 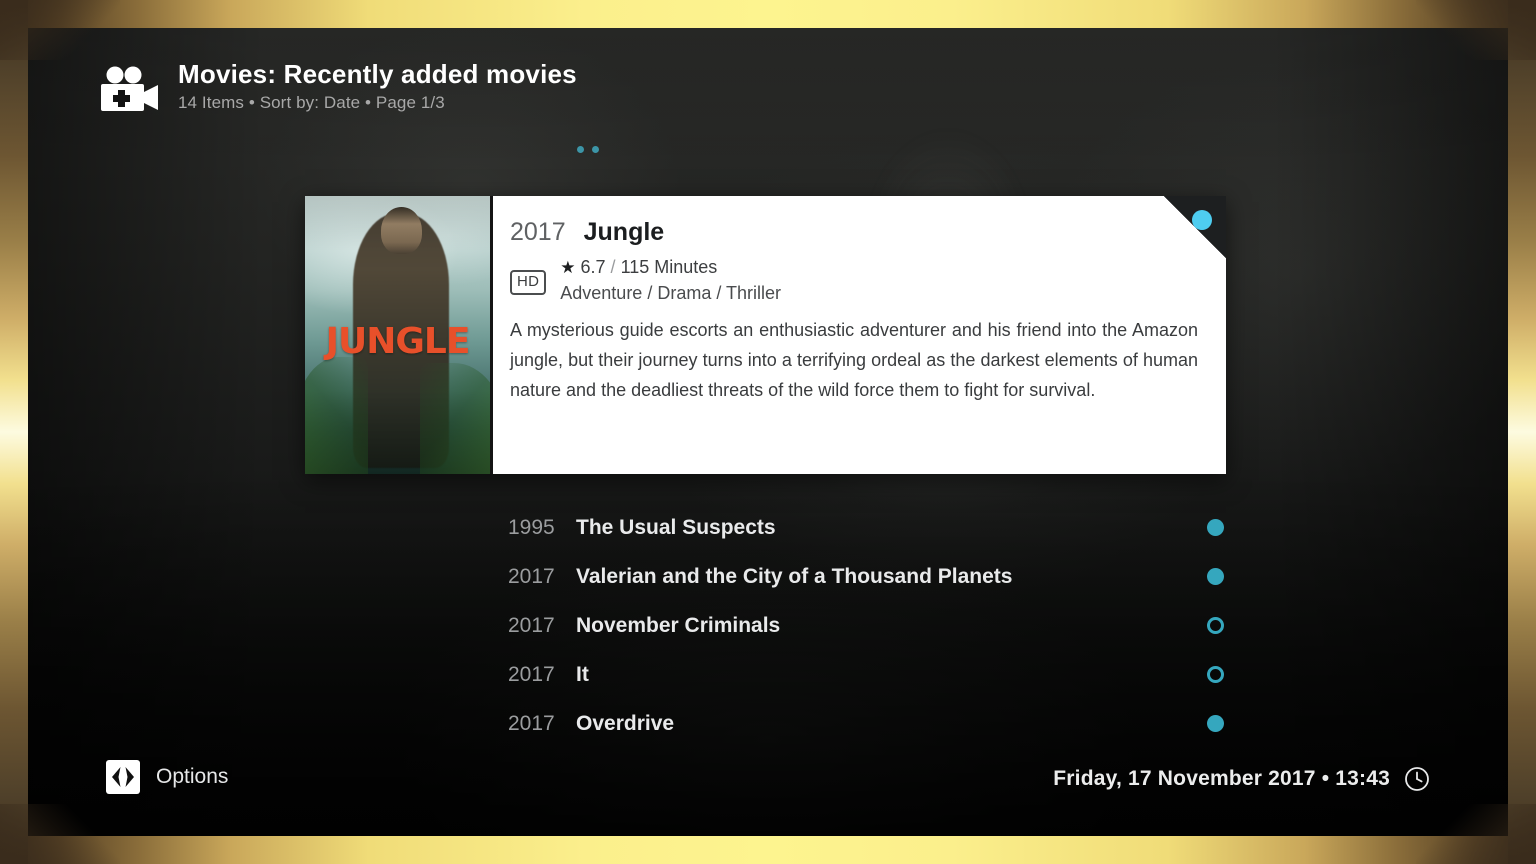 What do you see at coordinates (568, 267) in the screenshot?
I see `star-icon: ★` at bounding box center [568, 267].